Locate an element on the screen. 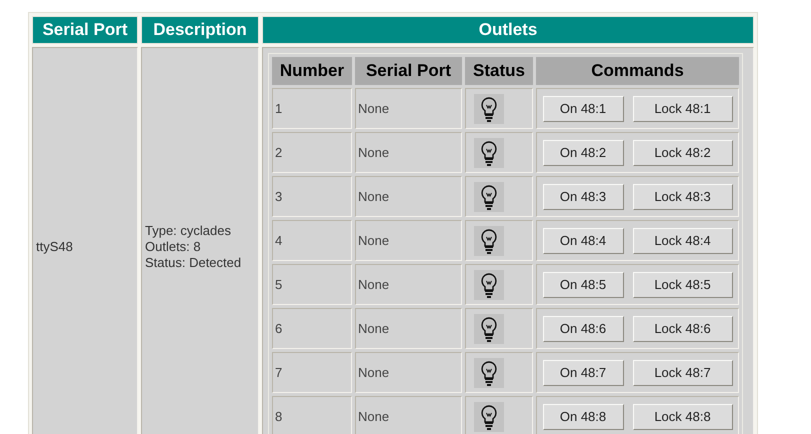 The height and width of the screenshot is (434, 811). on-button: On 48:5 is located at coordinates (583, 285).